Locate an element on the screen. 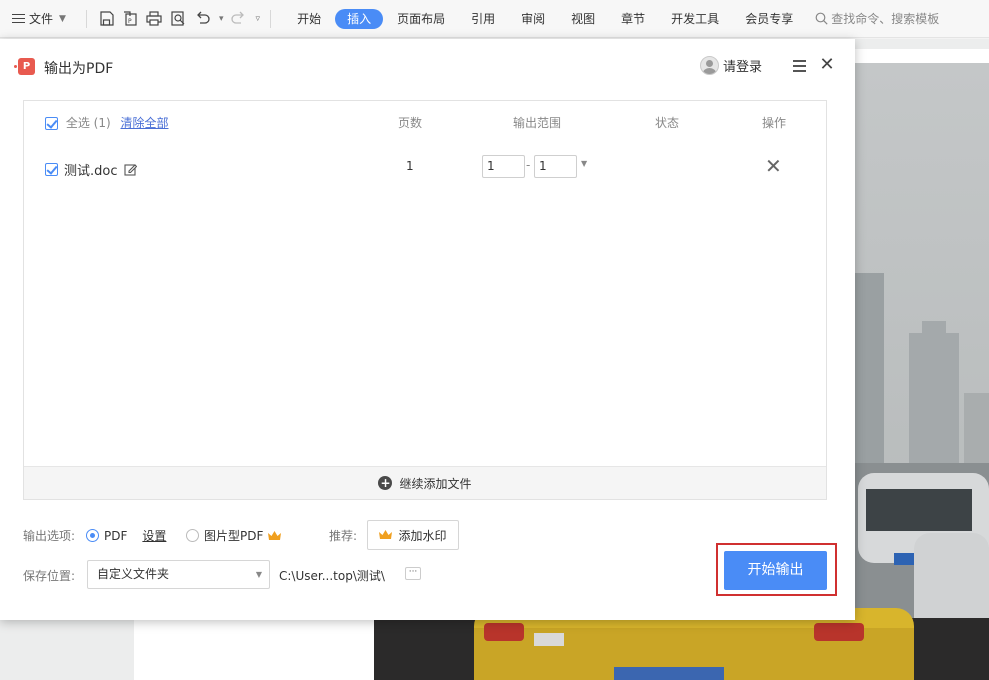  column-pages: 页数 is located at coordinates (410, 123).